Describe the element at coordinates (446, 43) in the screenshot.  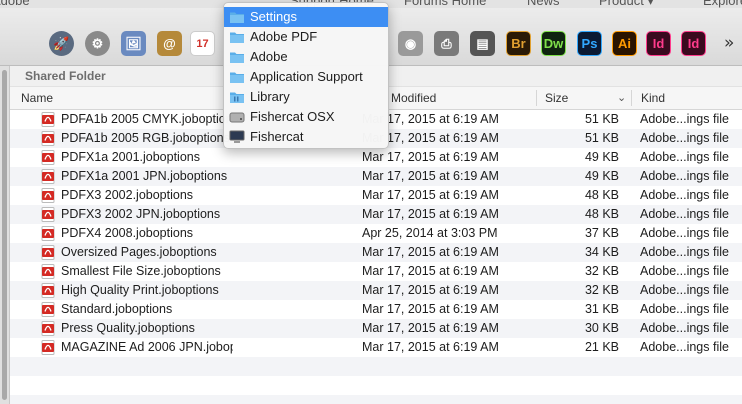
I see `image-capture-icon: ⎙` at that location.